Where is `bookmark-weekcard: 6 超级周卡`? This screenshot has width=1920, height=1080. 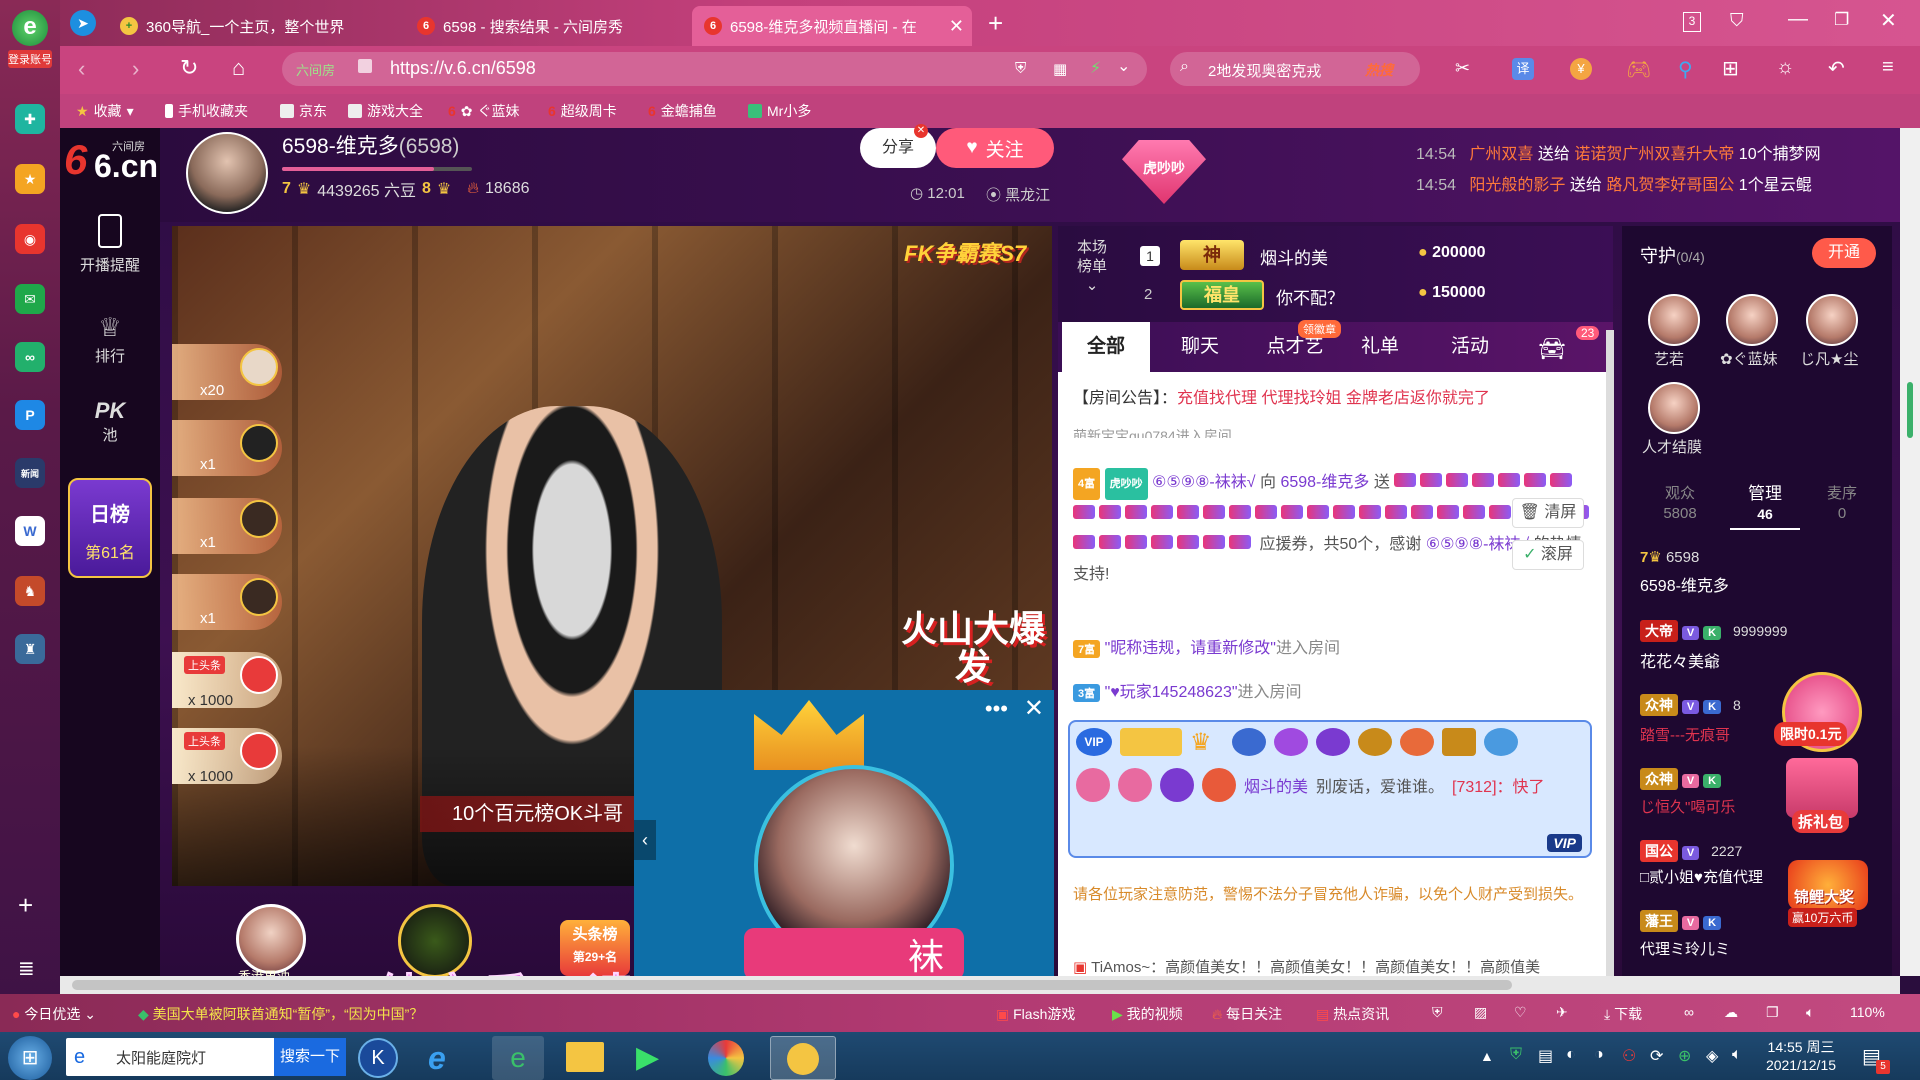 bookmark-weekcard: 6 超级周卡 is located at coordinates (582, 111).